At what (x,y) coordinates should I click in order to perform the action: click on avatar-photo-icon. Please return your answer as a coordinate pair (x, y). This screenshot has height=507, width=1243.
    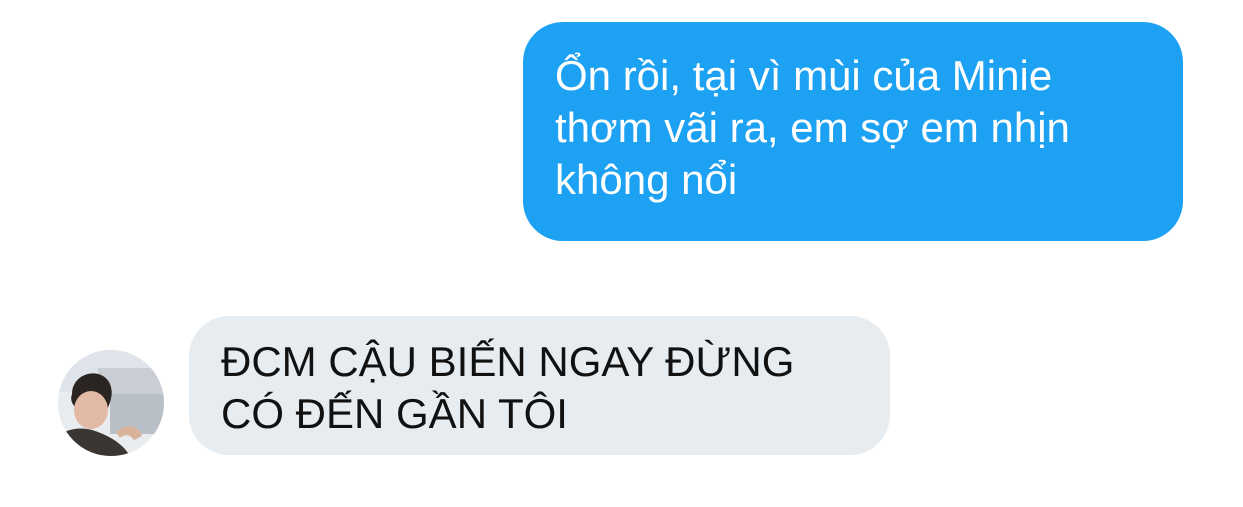
    Looking at the image, I should click on (111, 403).